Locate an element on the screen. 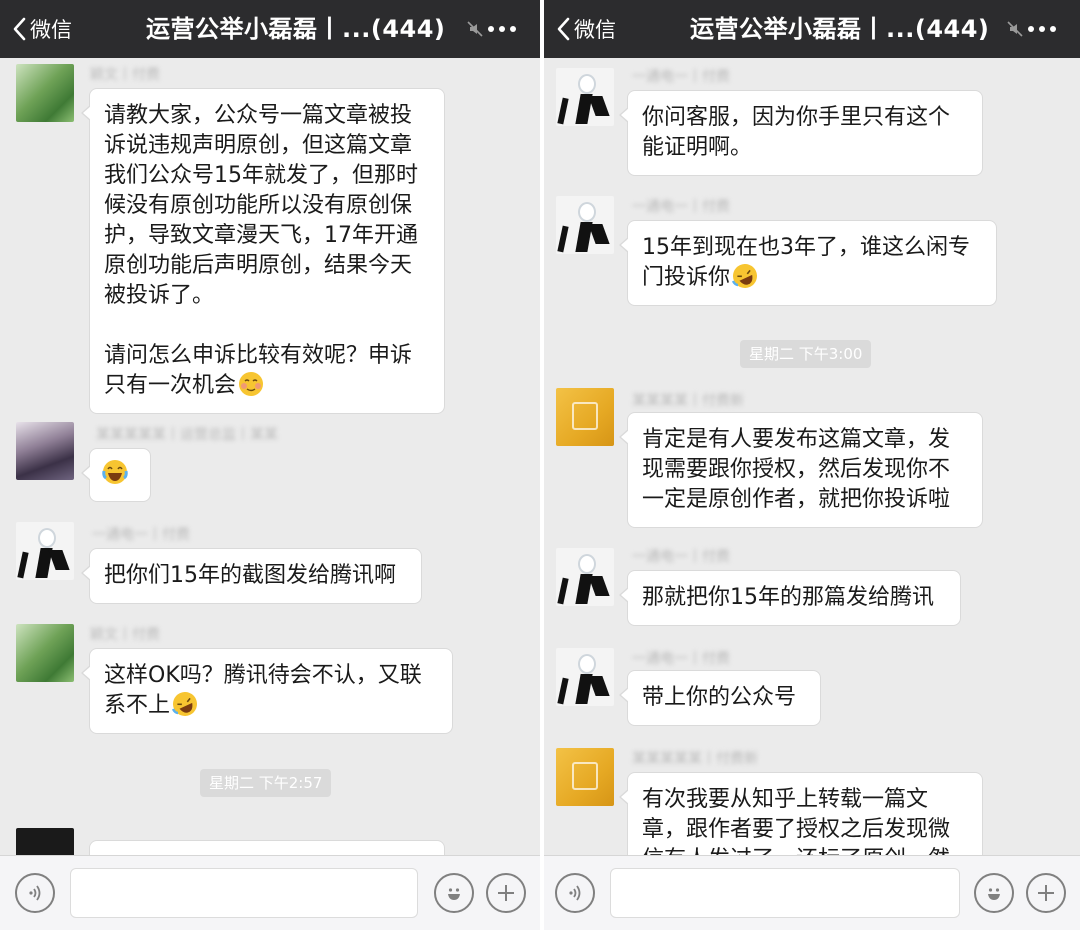 This screenshot has height=930, width=1080. laughing-tears-emoji-icon is located at coordinates (115, 472).